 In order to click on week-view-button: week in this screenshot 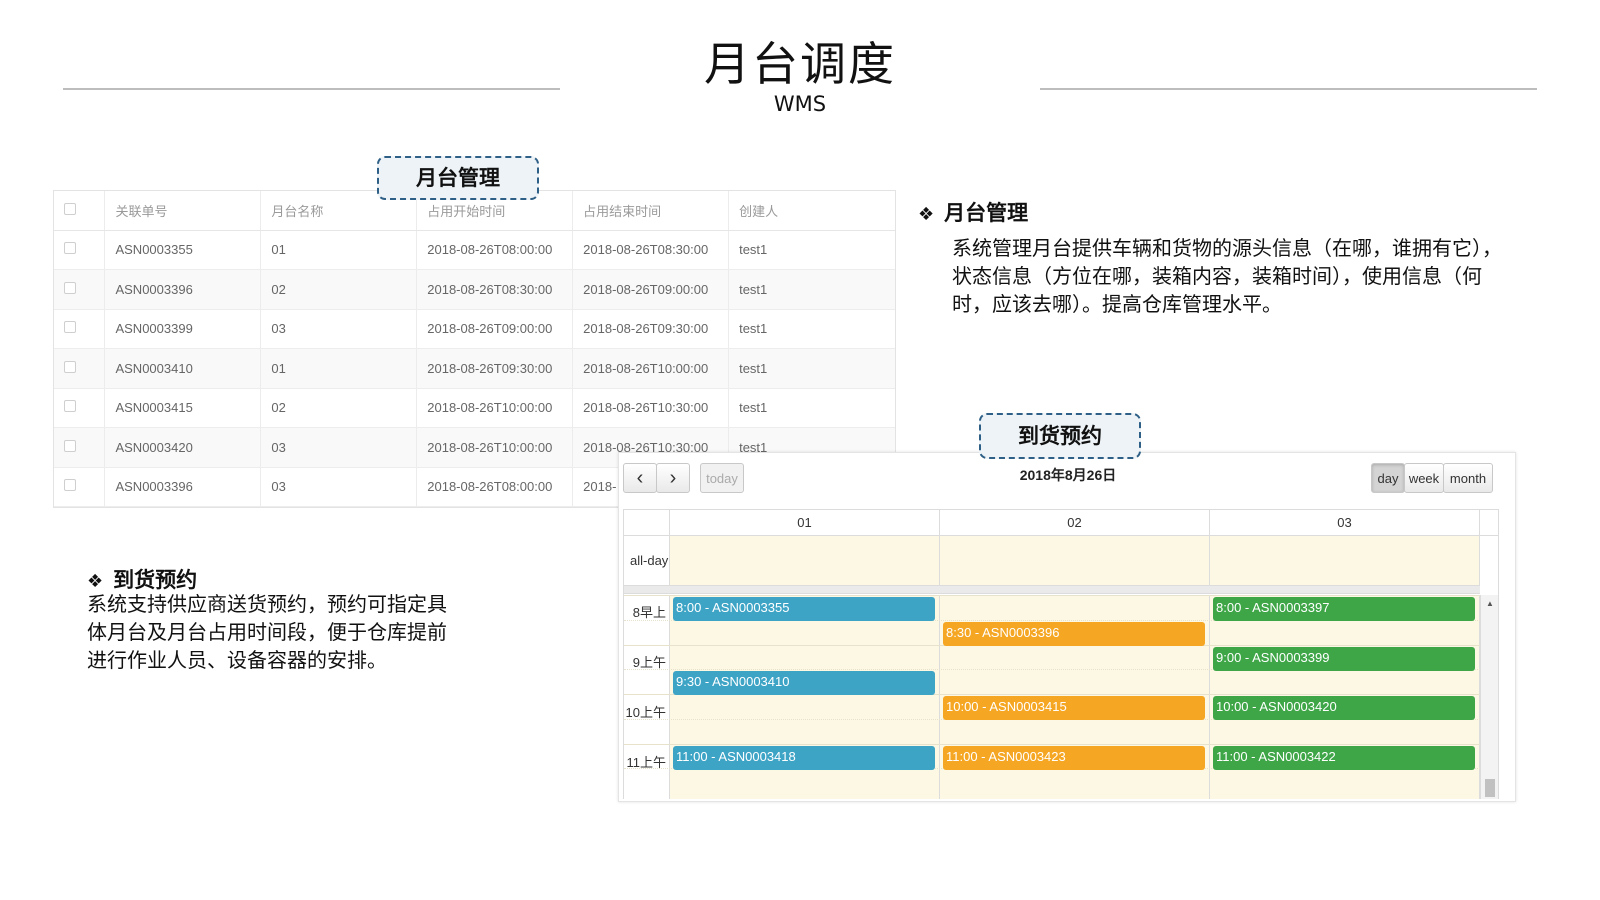, I will do `click(1424, 478)`.